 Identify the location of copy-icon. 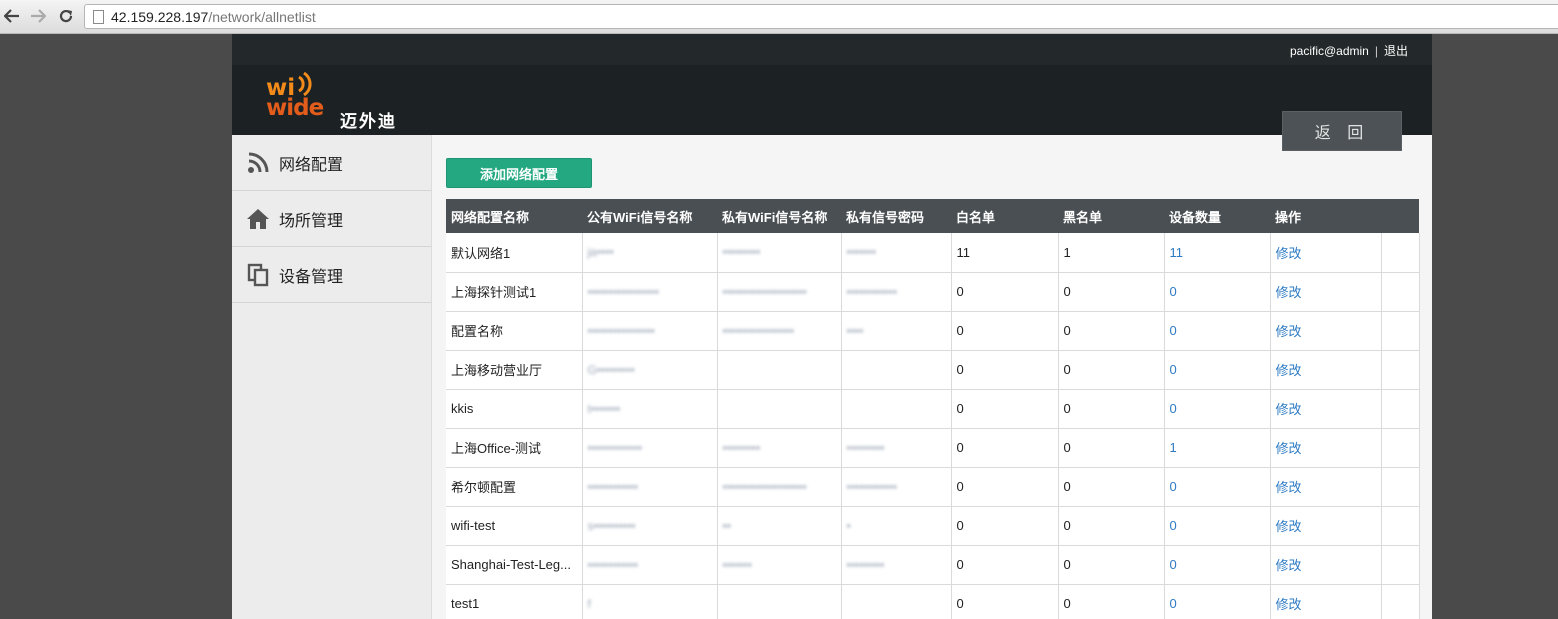
(258, 275).